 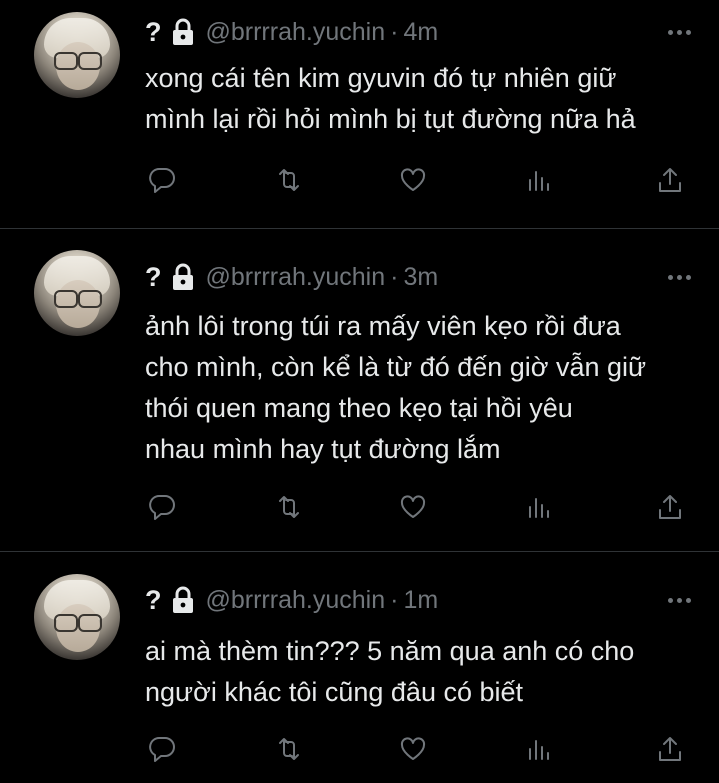 What do you see at coordinates (420, 32) in the screenshot?
I see `timestamp: 4m` at bounding box center [420, 32].